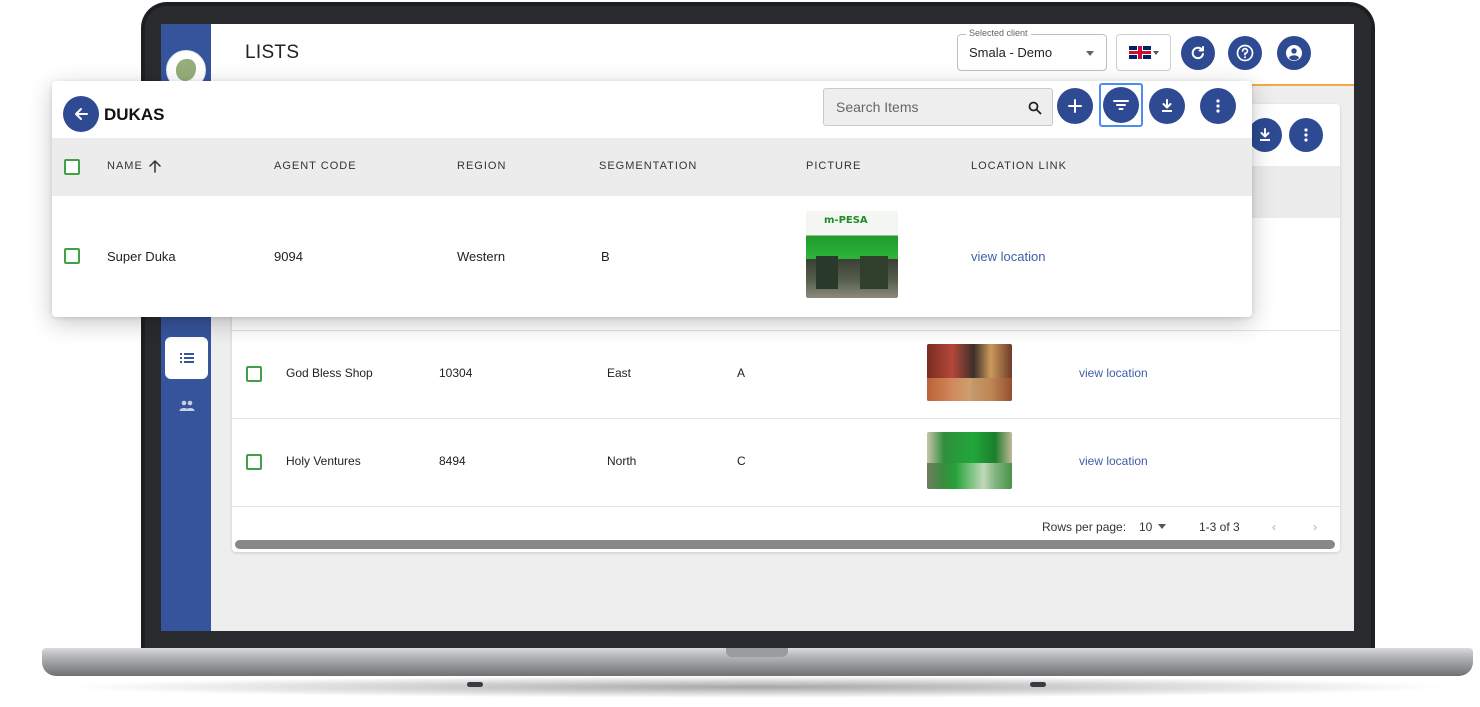 Image resolution: width=1480 pixels, height=707 pixels. I want to click on cell-name: Holy Ventures, so click(323, 461).